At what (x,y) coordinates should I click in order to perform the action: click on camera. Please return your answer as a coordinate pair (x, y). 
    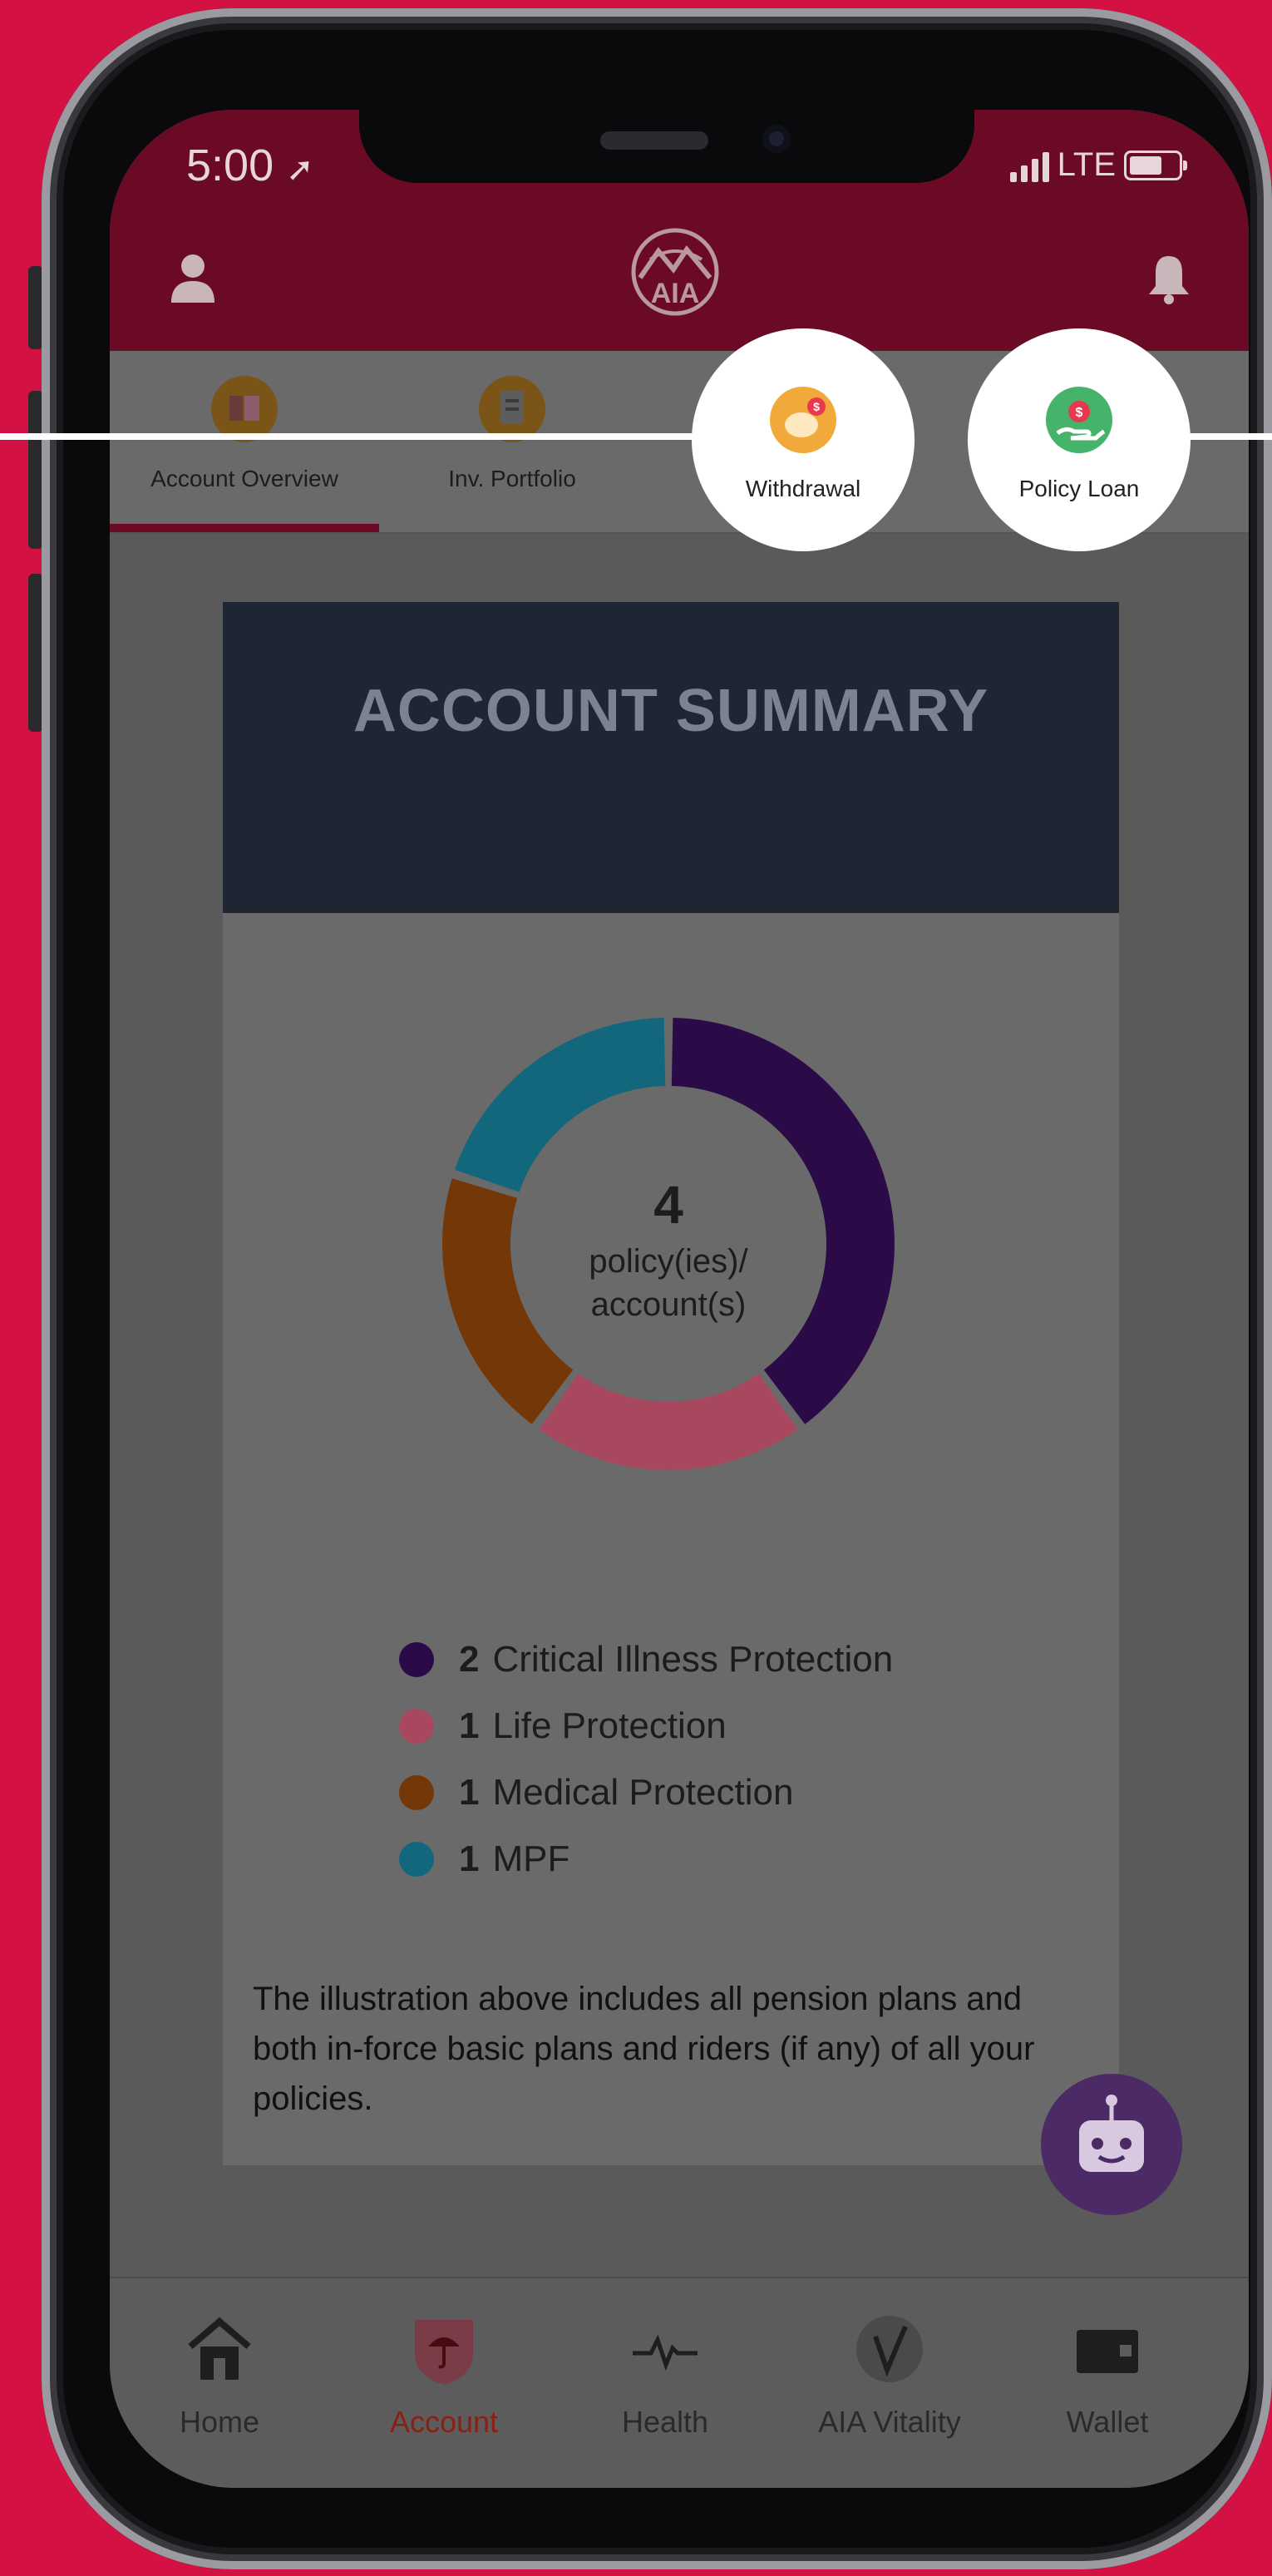
    Looking at the image, I should click on (776, 139).